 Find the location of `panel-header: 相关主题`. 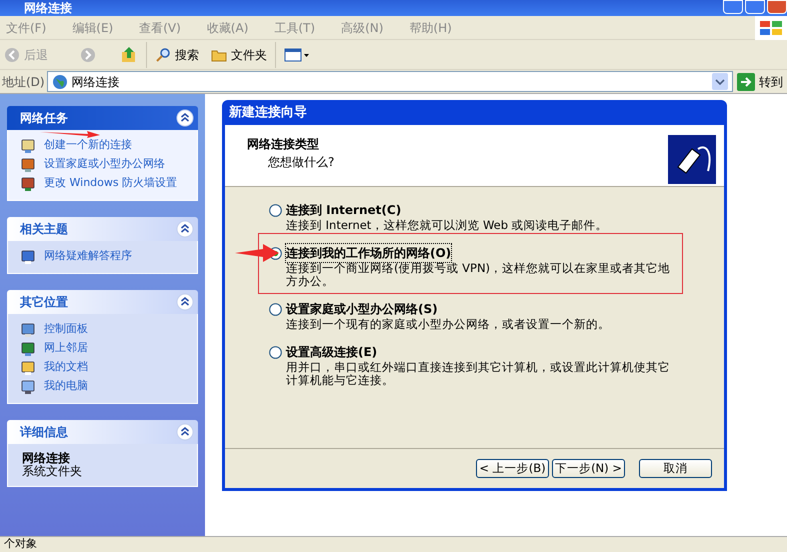

panel-header: 相关主题 is located at coordinates (102, 229).